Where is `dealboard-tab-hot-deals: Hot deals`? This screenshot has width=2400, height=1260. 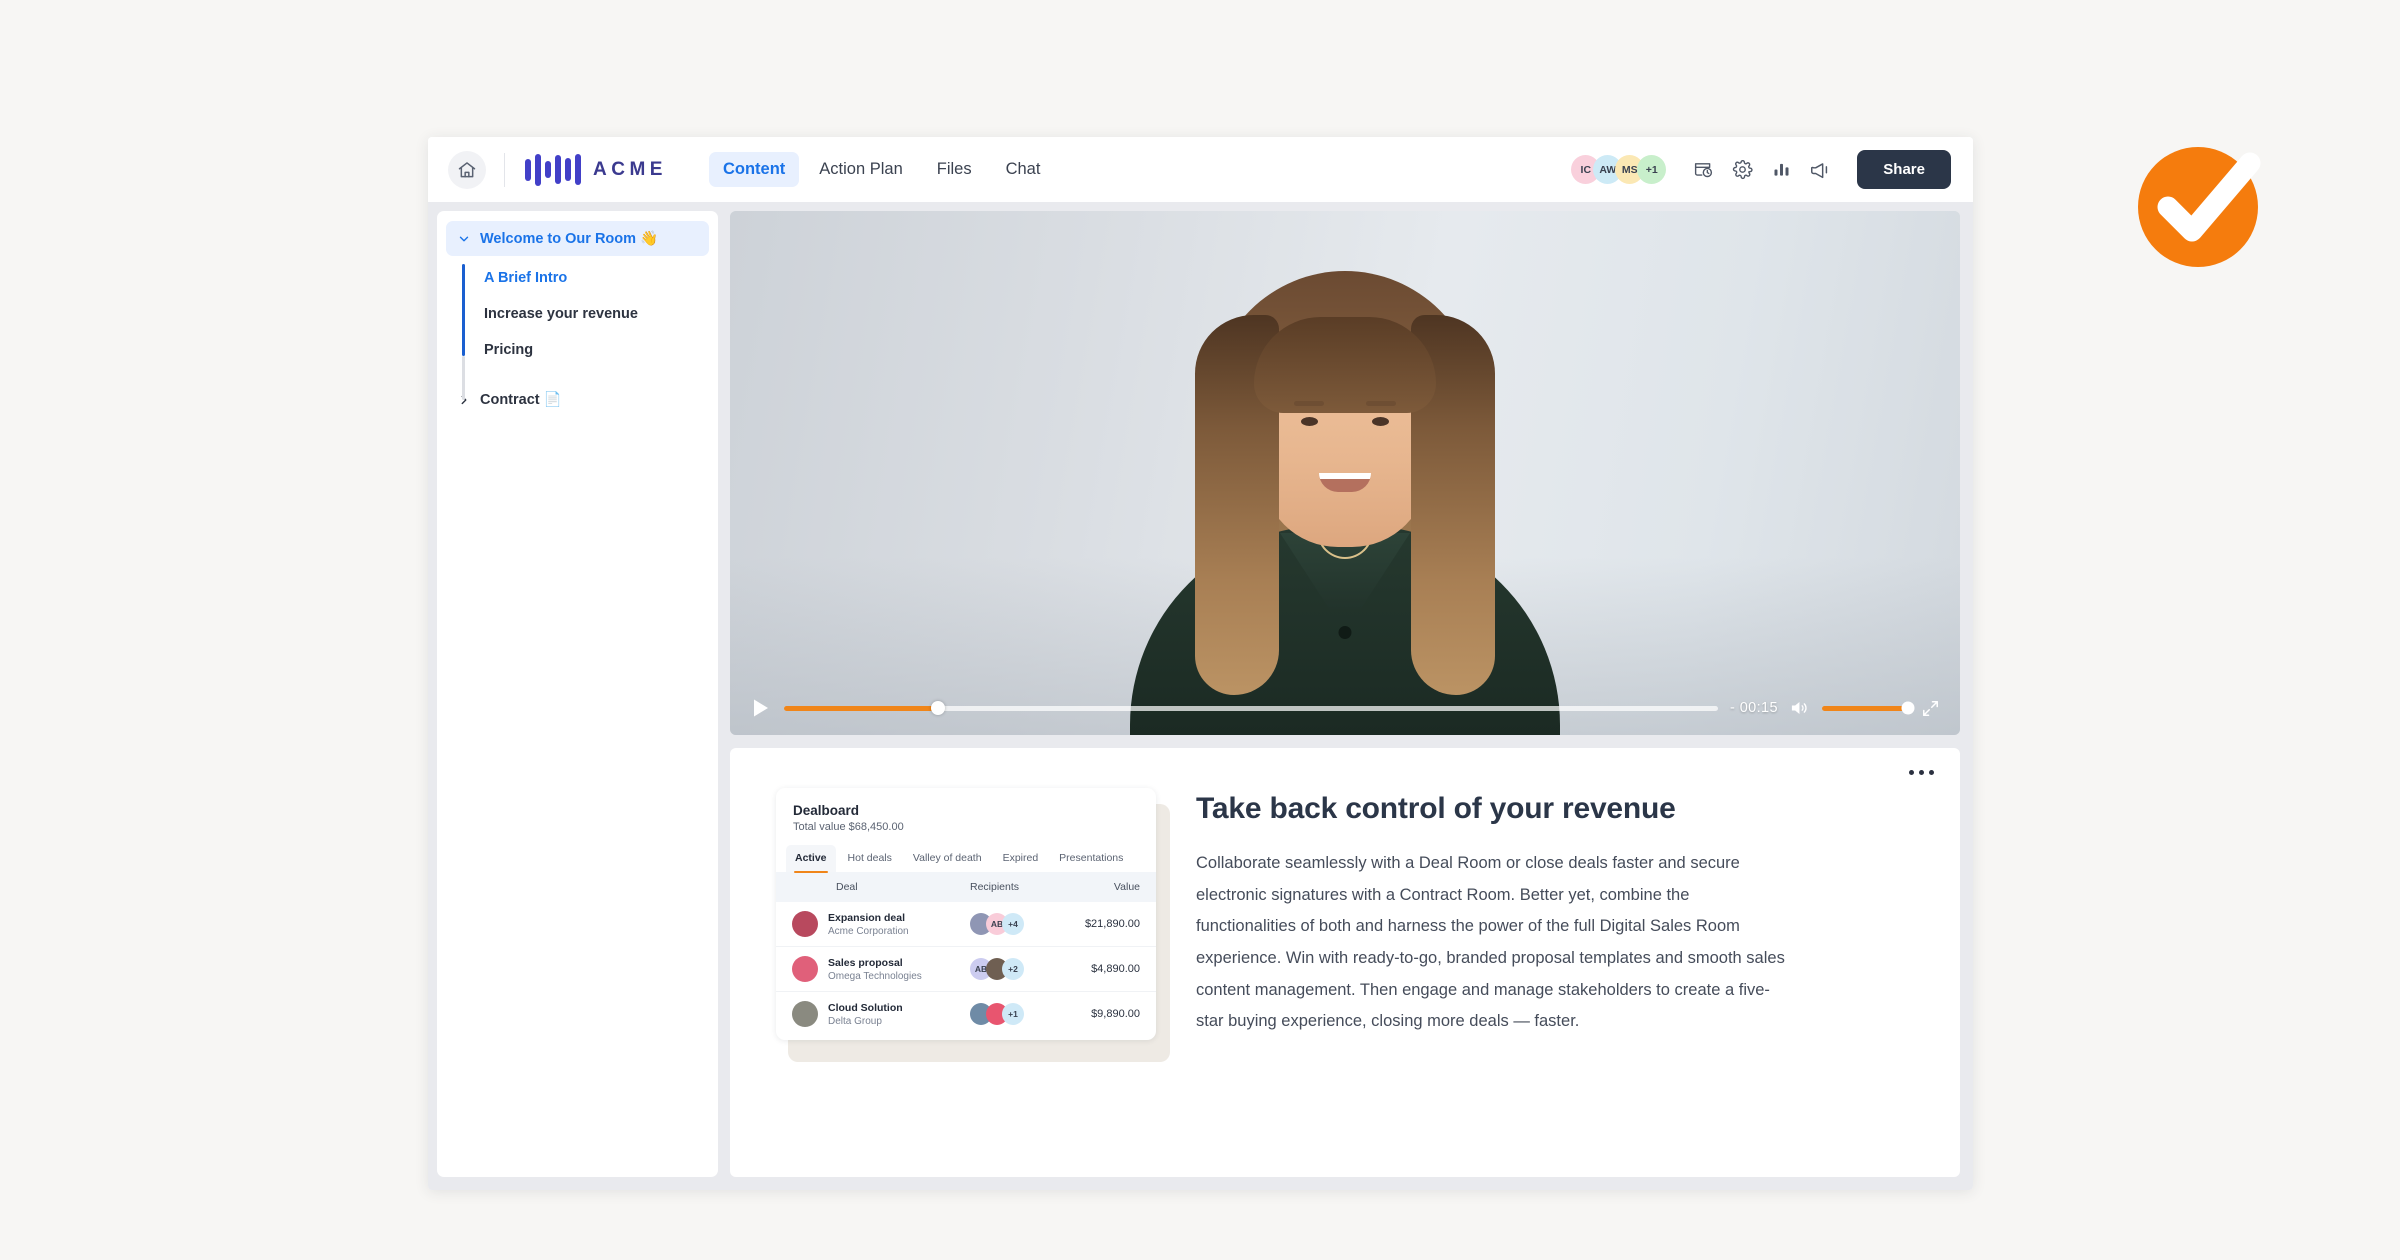 dealboard-tab-hot-deals: Hot deals is located at coordinates (870, 858).